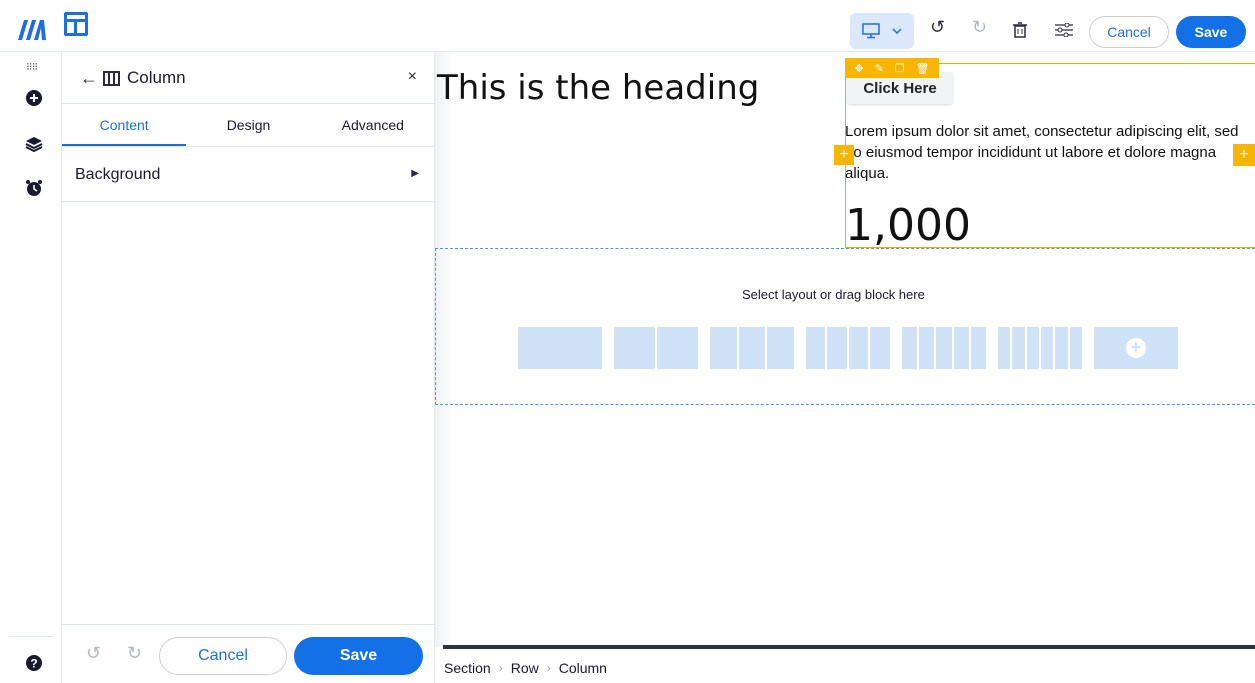  What do you see at coordinates (656, 348) in the screenshot?
I see `layout-option-2-col` at bounding box center [656, 348].